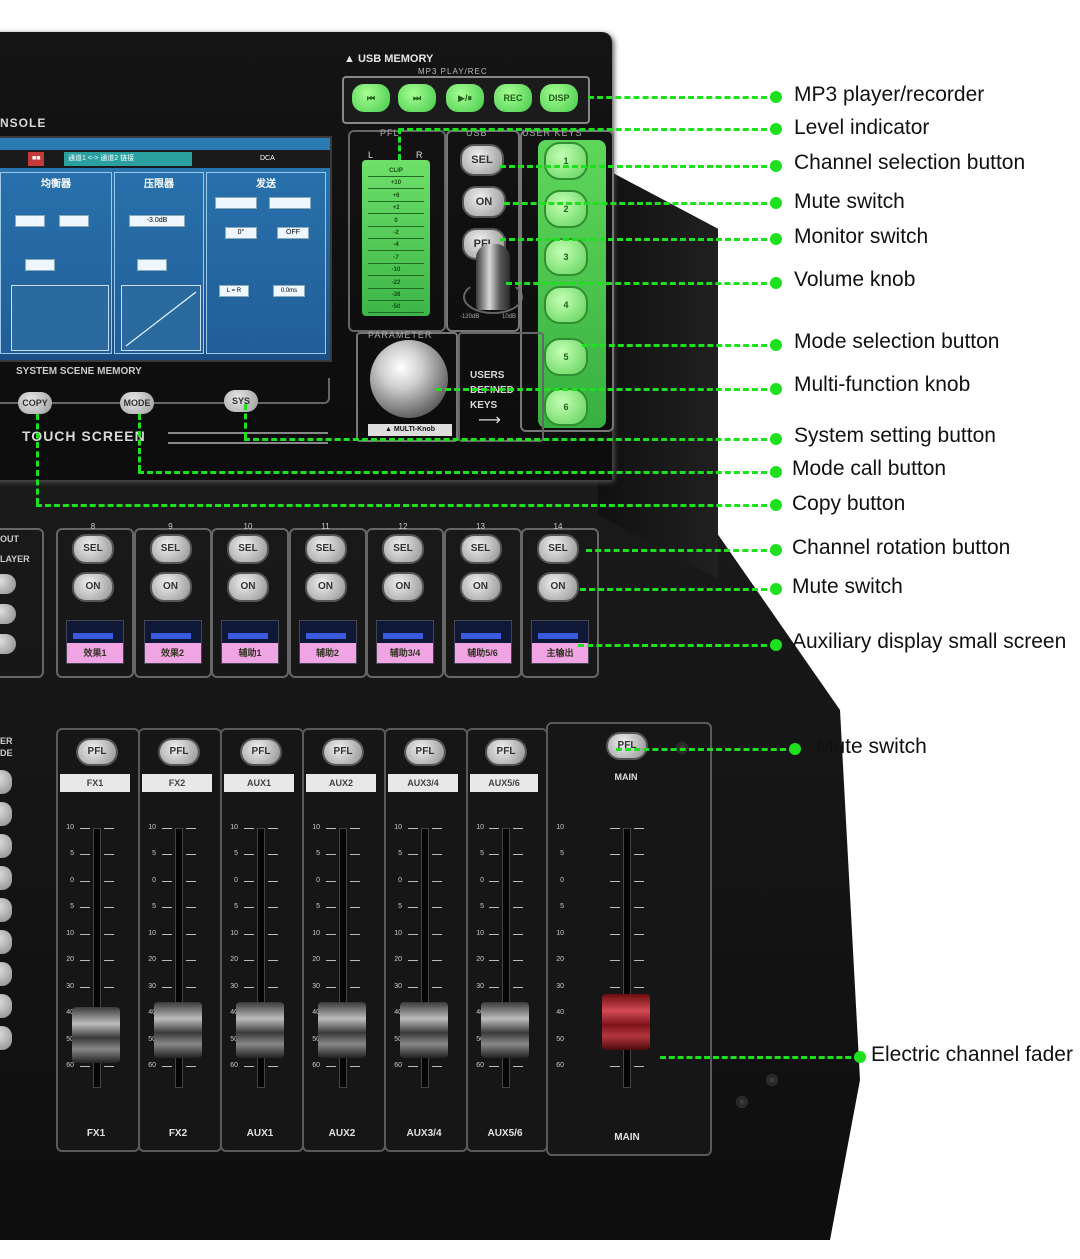 The width and height of the screenshot is (1080, 1259). I want to click on copy-button: COPY, so click(35, 403).